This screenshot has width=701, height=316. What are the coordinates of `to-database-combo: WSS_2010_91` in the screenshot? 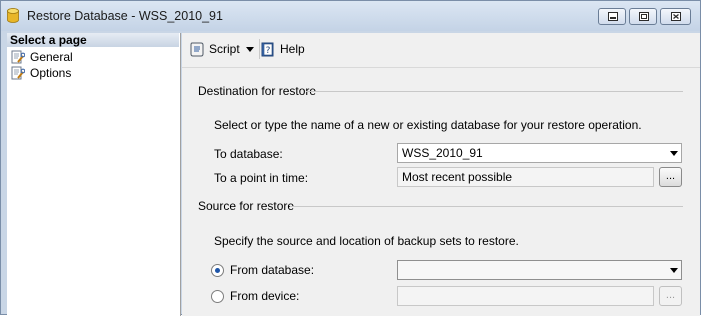 It's located at (539, 153).